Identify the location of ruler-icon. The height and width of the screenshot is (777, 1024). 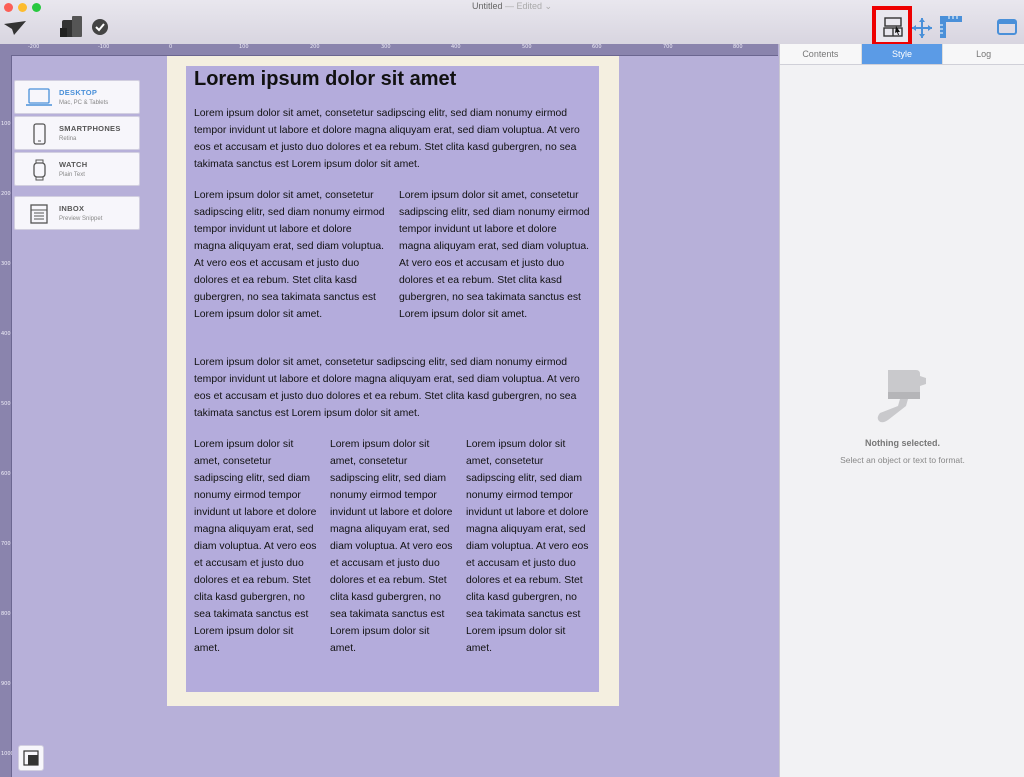
(951, 27).